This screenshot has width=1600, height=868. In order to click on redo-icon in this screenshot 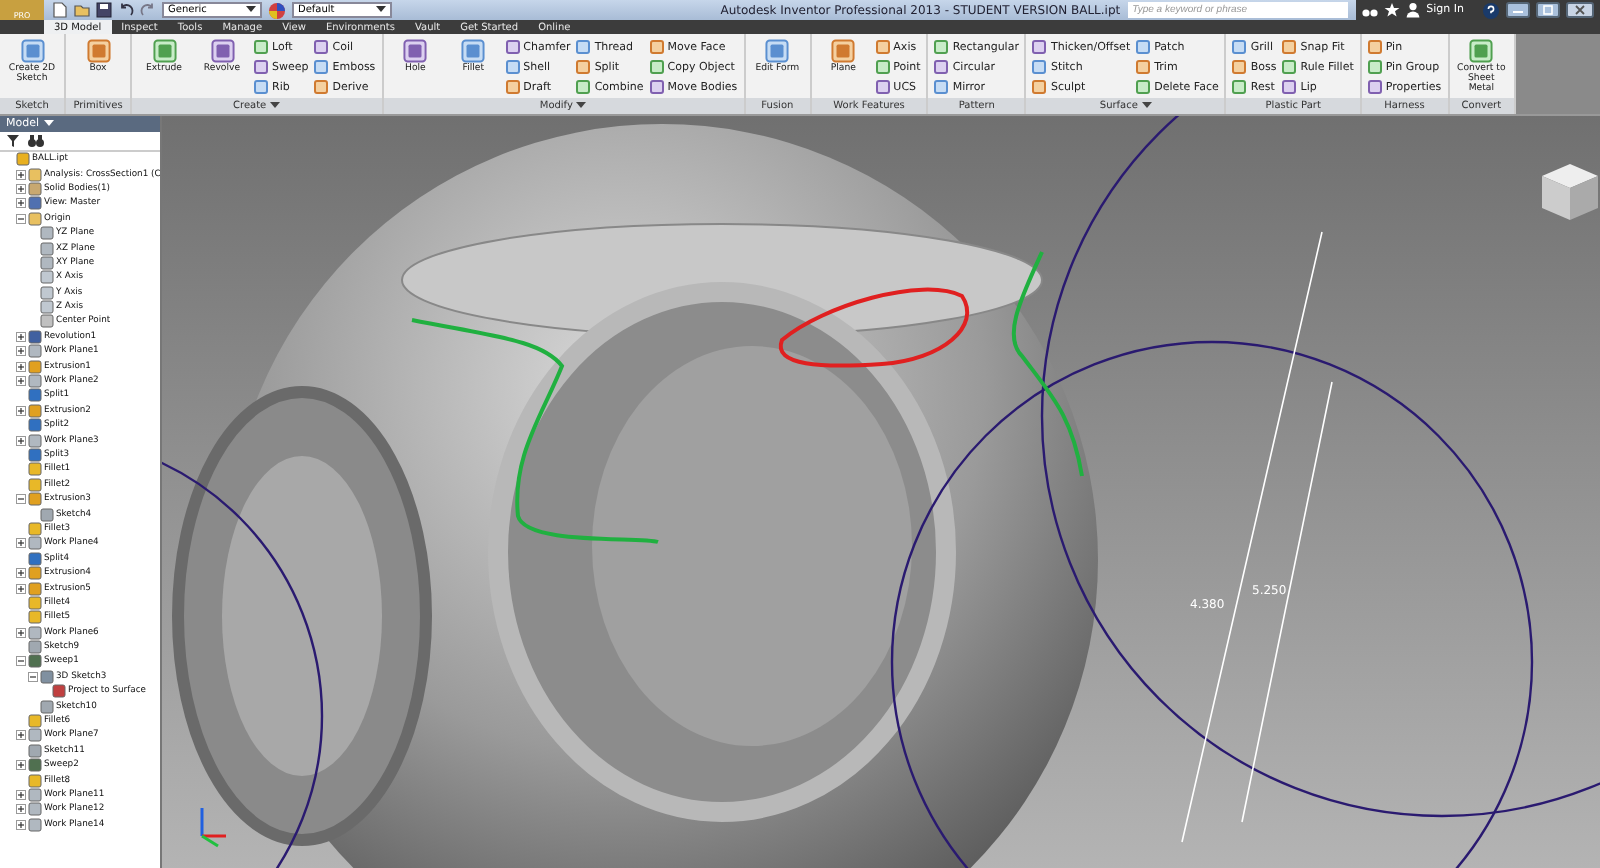, I will do `click(148, 10)`.